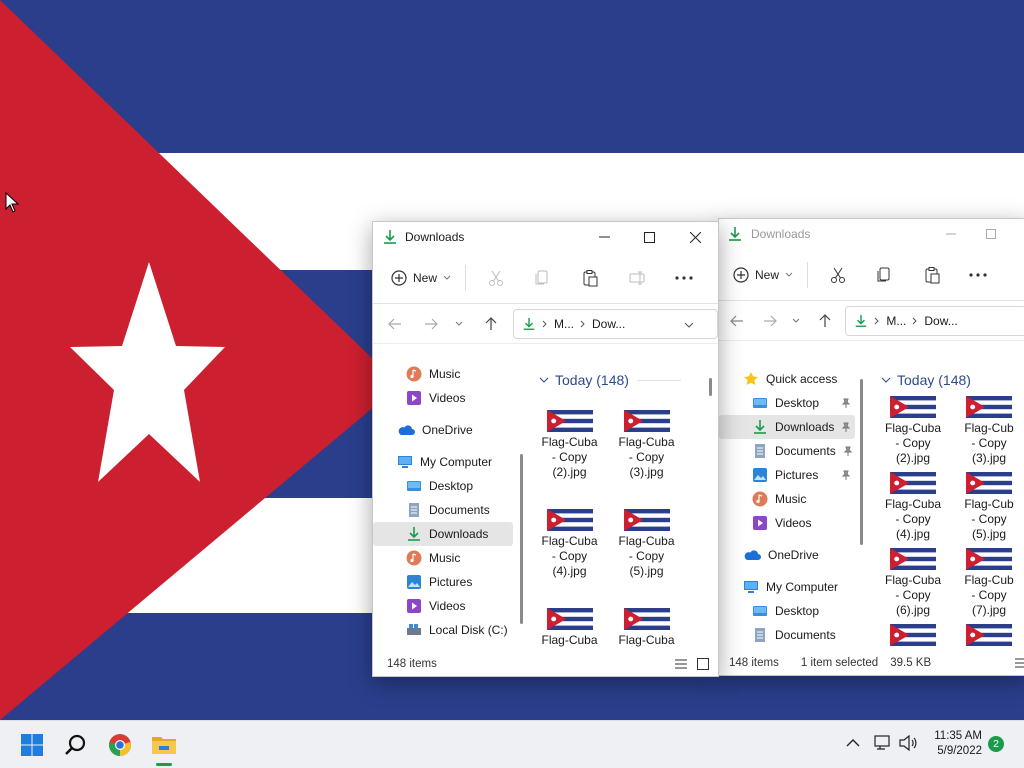  What do you see at coordinates (638, 278) in the screenshot?
I see `rename-button` at bounding box center [638, 278].